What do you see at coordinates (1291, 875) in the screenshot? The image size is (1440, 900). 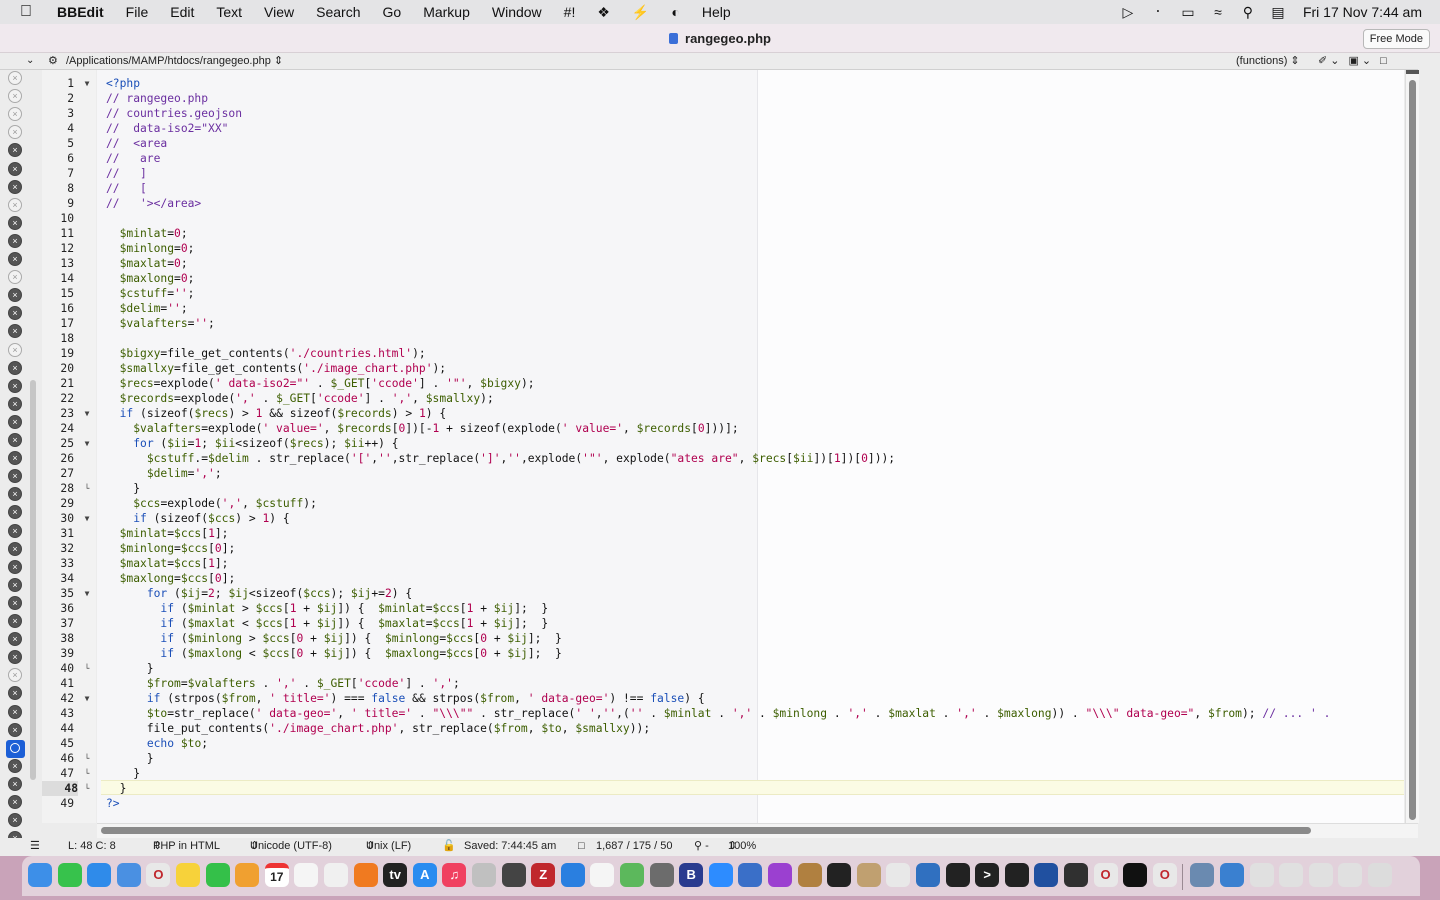 I see `folder-stack-icon` at bounding box center [1291, 875].